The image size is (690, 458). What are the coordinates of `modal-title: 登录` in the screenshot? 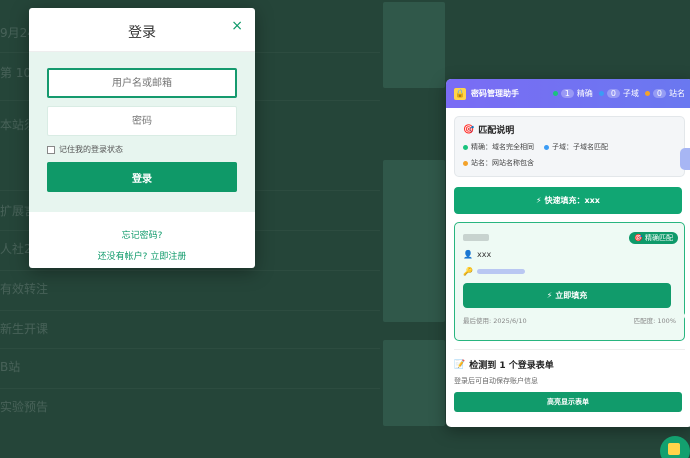 It's located at (142, 33).